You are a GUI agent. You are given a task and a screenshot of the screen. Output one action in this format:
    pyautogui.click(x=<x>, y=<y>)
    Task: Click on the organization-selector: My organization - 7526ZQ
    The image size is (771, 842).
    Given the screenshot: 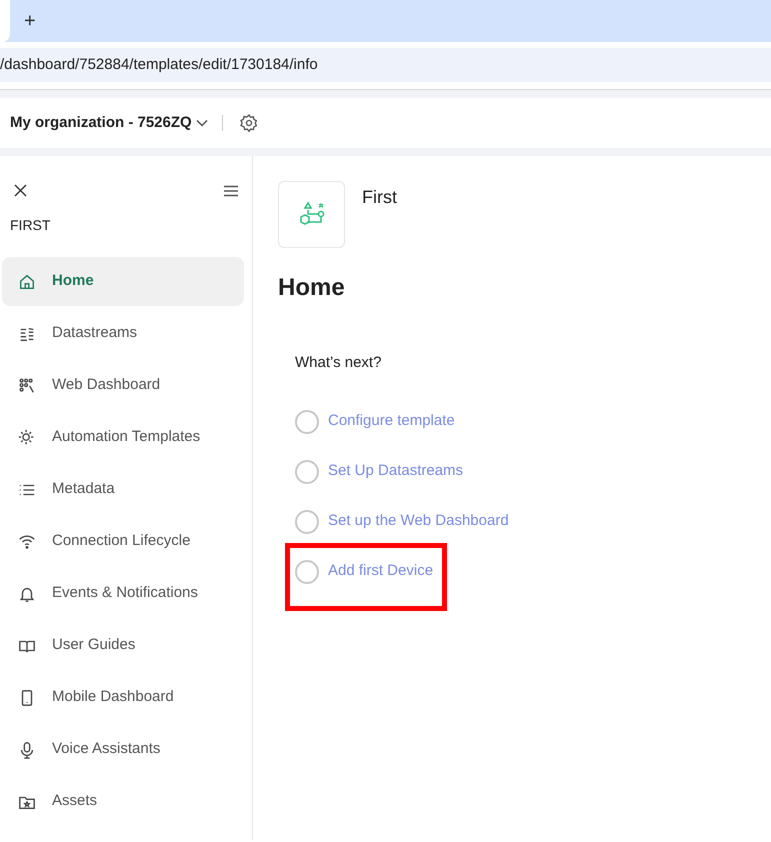 What is the action you would take?
    pyautogui.click(x=101, y=123)
    